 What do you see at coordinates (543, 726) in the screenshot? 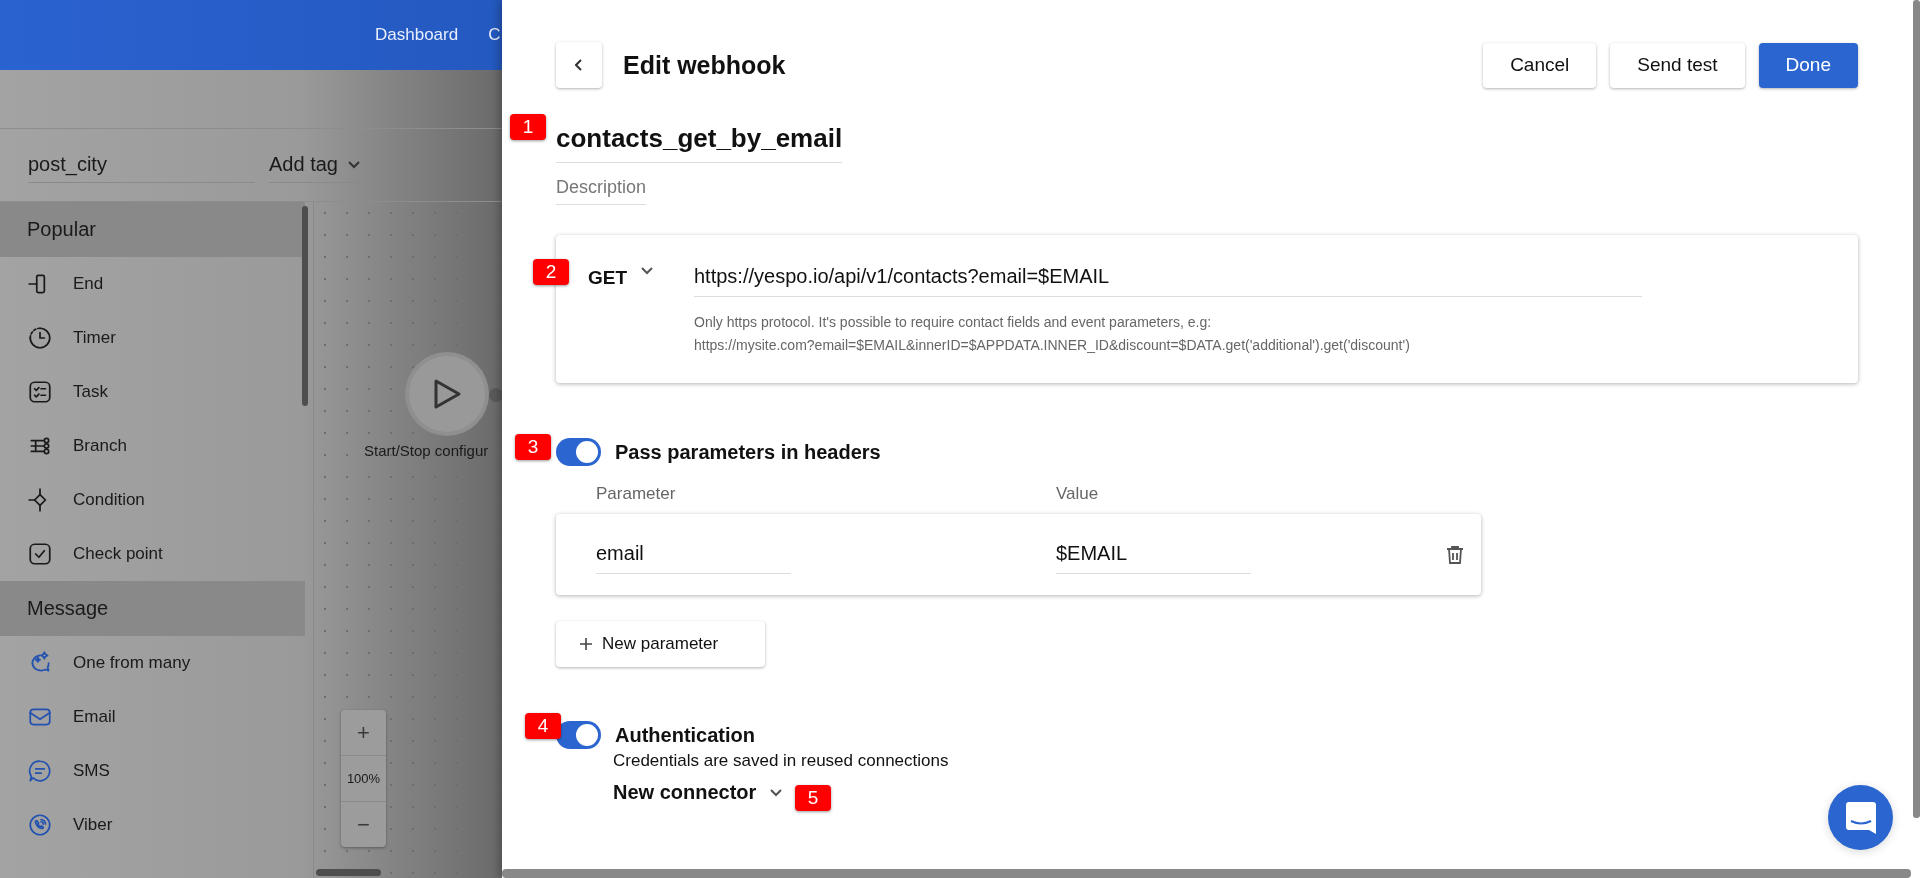
I see `step-marker: 4` at bounding box center [543, 726].